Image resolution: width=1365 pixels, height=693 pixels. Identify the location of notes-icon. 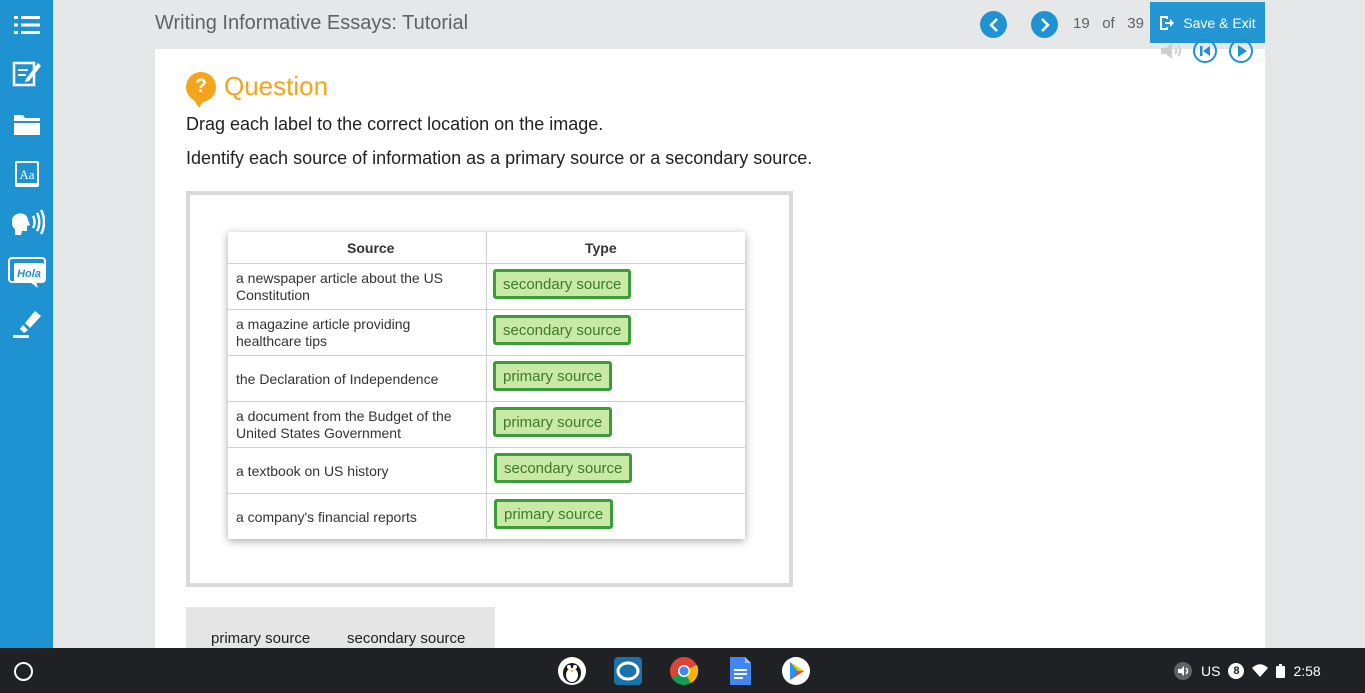
(26, 74).